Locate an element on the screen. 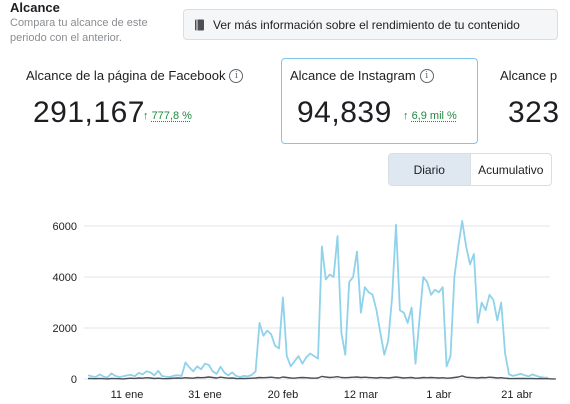  y-tick-label: 0 is located at coordinates (74, 380).